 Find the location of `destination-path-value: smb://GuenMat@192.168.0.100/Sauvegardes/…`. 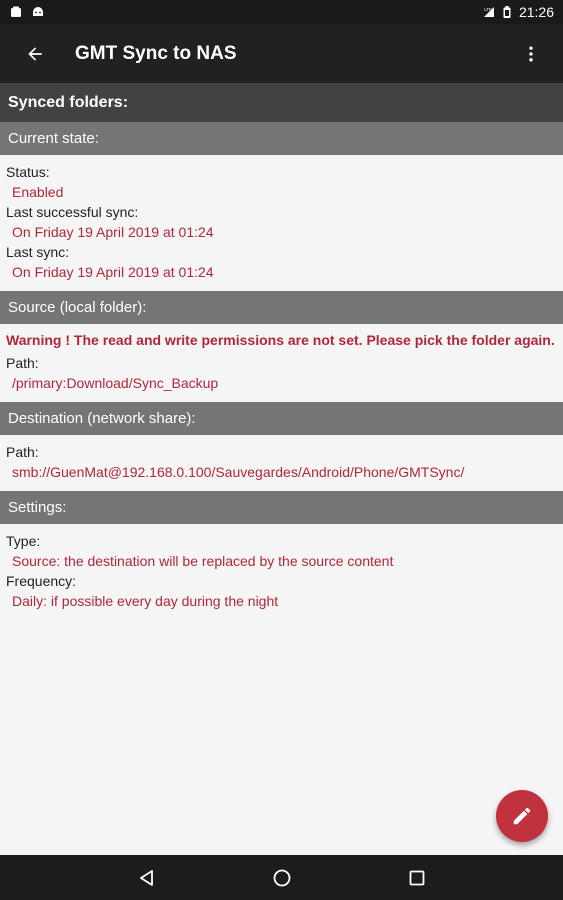

destination-path-value: smb://GuenMat@192.168.0.100/Sauvegardes/… is located at coordinates (238, 472).